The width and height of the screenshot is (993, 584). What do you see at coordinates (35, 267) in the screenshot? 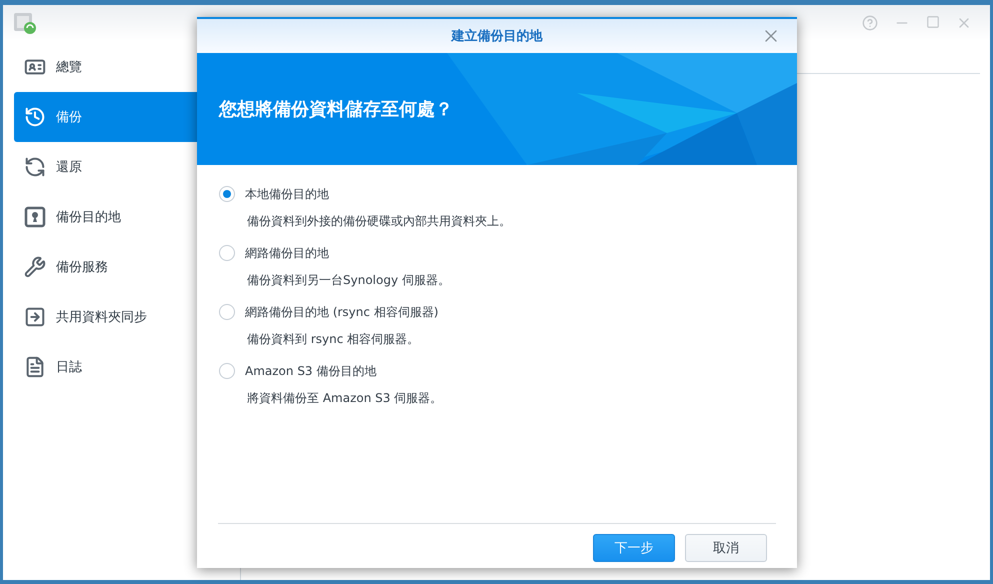
I see `wrench-icon` at bounding box center [35, 267].